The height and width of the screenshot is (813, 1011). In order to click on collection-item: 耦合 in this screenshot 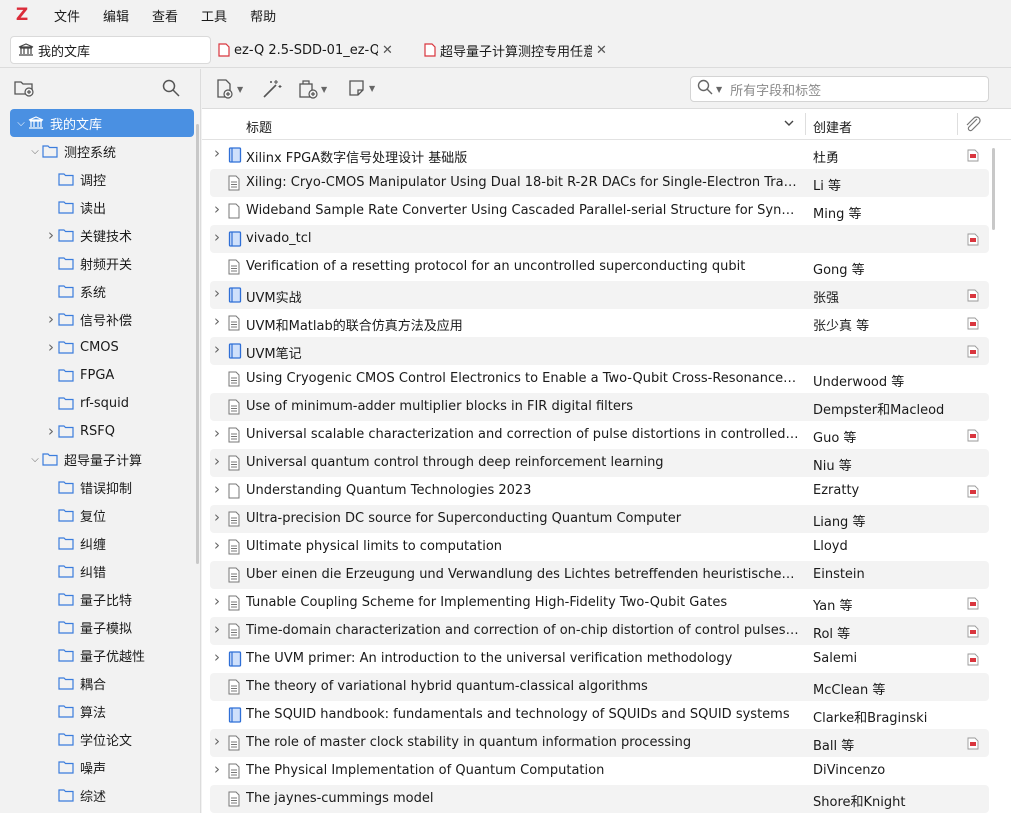, I will do `click(98, 683)`.